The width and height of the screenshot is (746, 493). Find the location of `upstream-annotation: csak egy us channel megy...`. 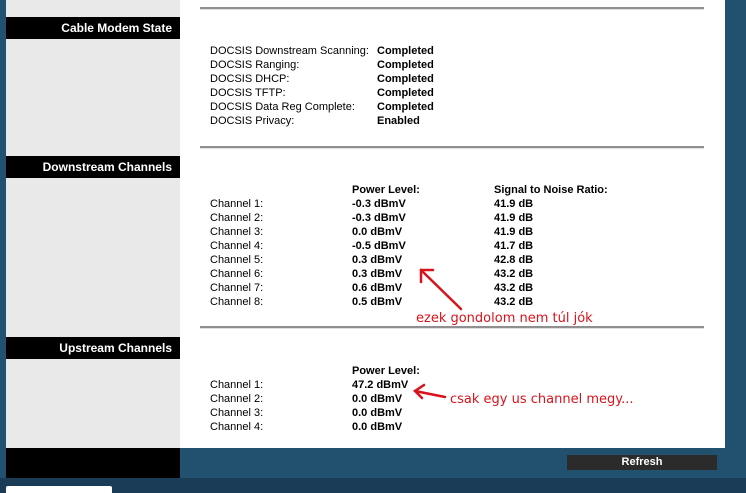

upstream-annotation: csak egy us channel megy... is located at coordinates (542, 399).